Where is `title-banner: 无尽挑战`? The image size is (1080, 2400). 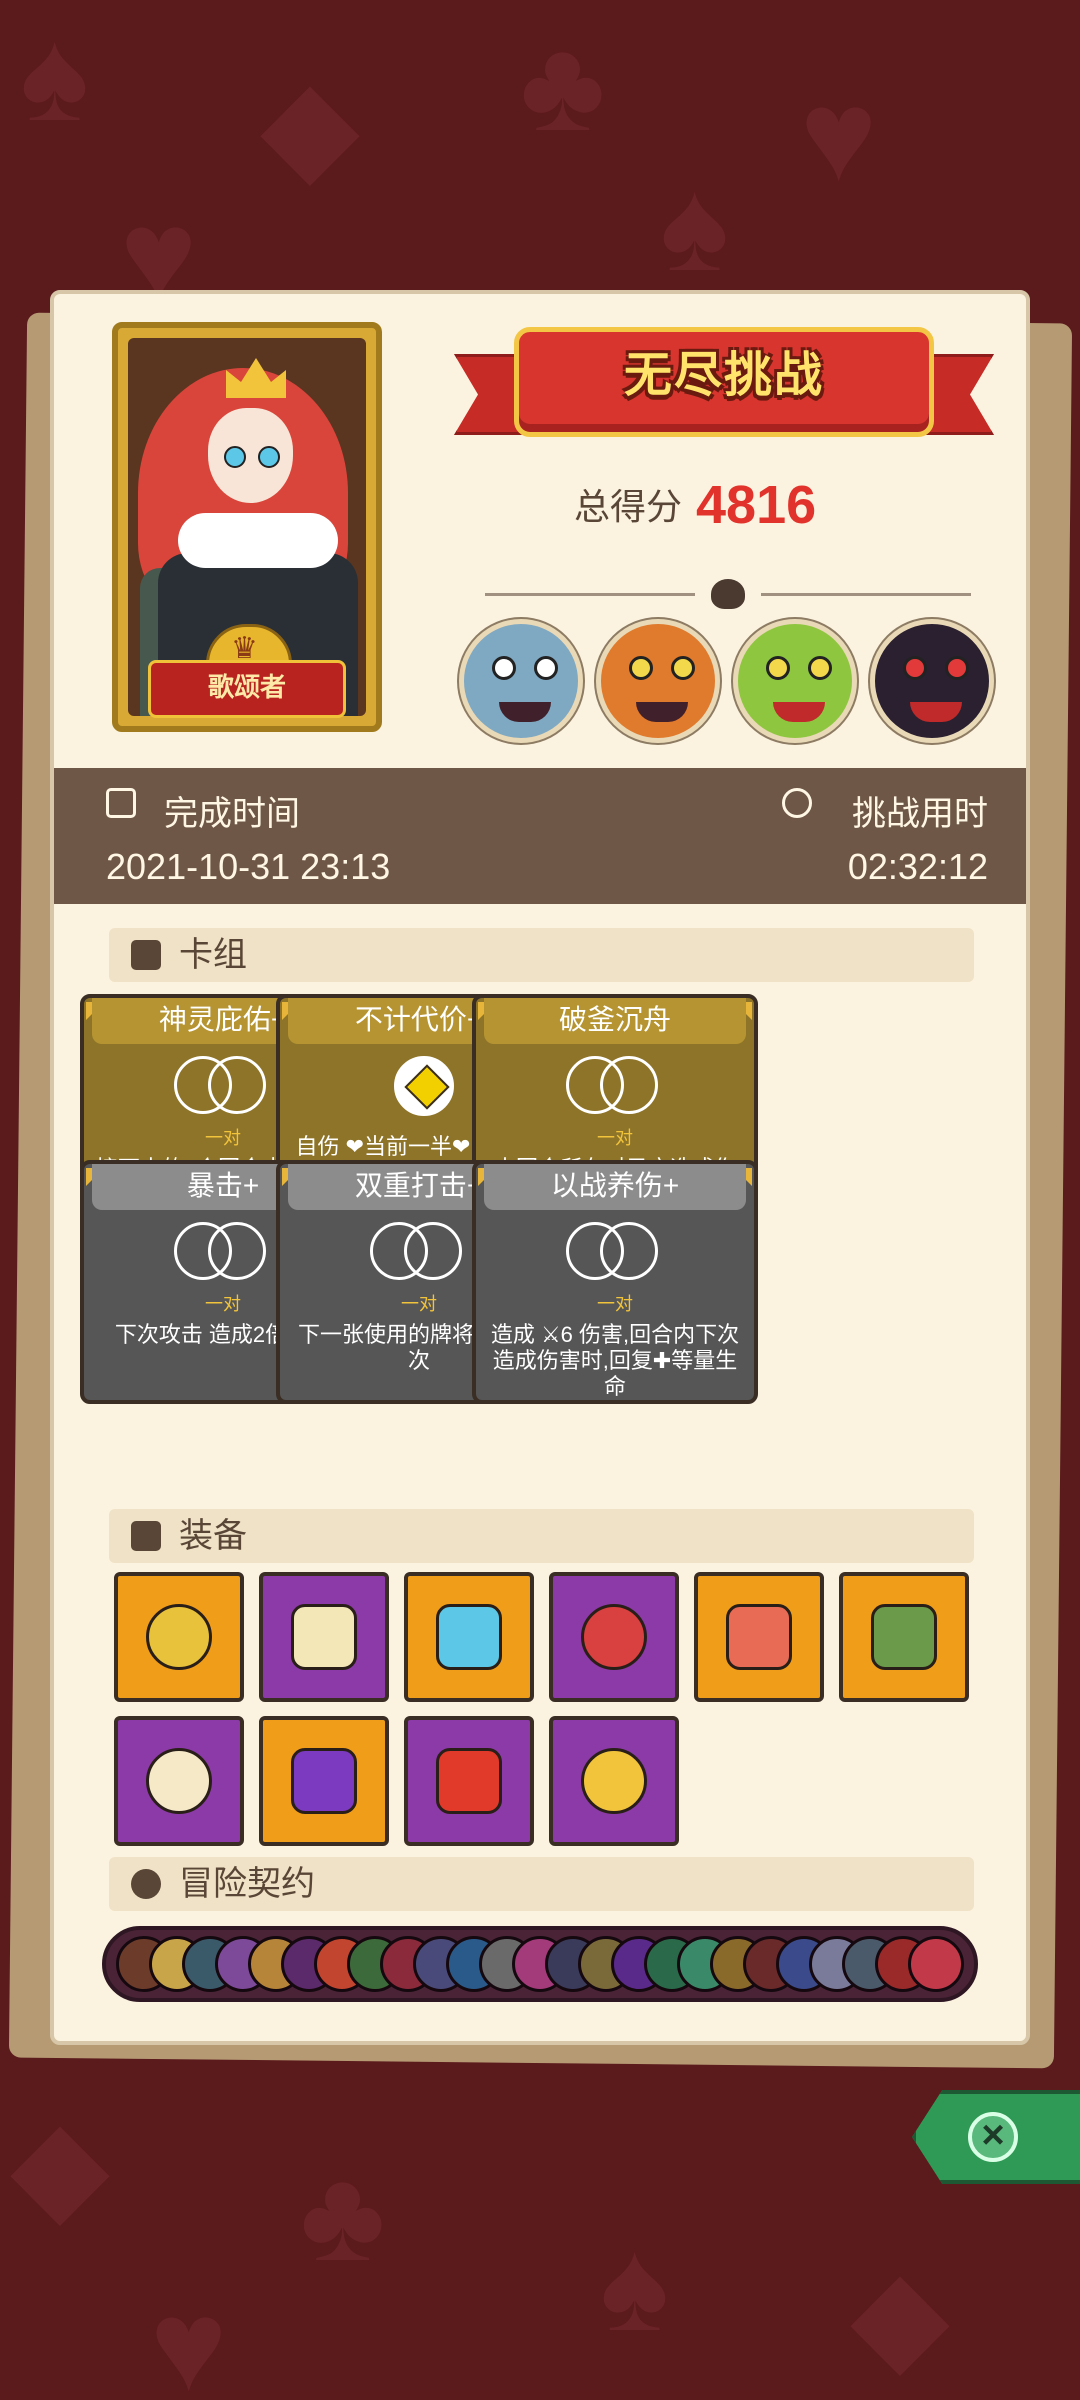
title-banner: 无尽挑战 is located at coordinates (724, 384).